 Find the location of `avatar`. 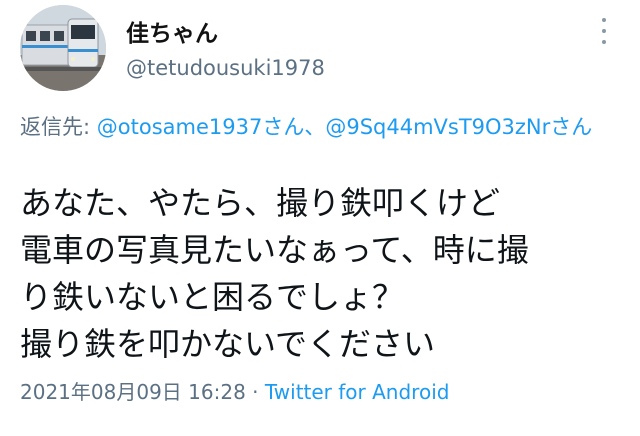

avatar is located at coordinates (63, 48).